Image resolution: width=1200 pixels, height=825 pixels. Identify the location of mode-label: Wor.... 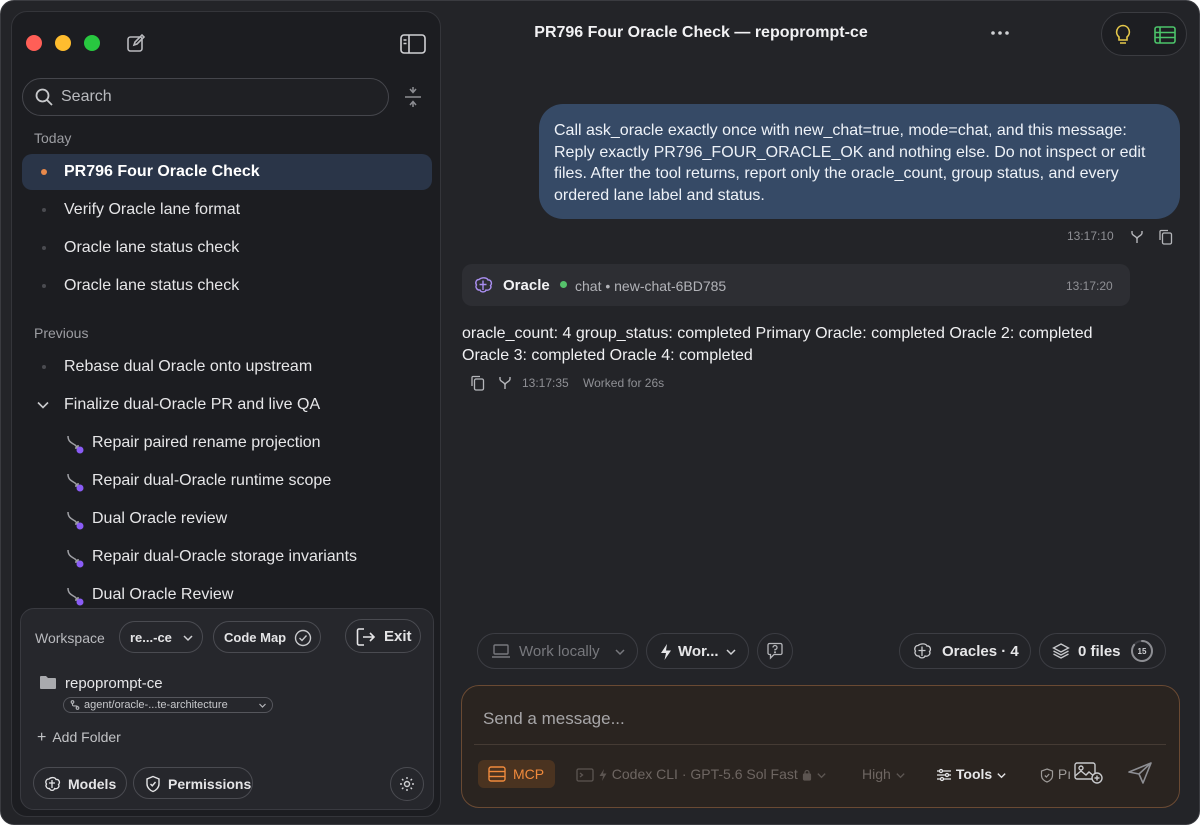
(698, 651).